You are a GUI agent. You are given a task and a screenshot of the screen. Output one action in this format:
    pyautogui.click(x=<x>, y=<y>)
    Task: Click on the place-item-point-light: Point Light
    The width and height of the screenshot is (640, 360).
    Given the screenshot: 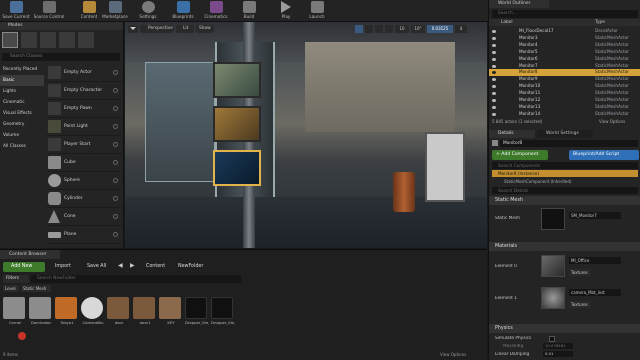 What is the action you would take?
    pyautogui.click(x=84, y=127)
    